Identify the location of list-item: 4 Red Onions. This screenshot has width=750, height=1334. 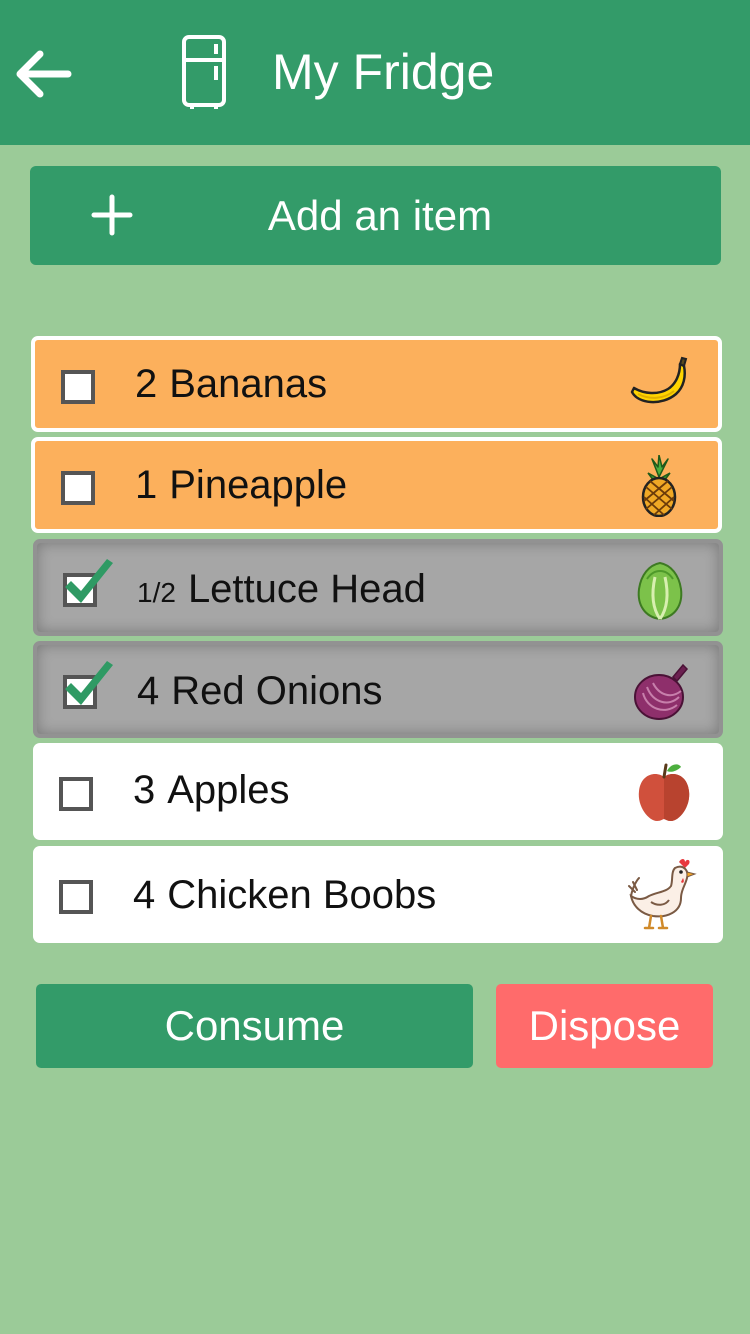
(378, 689).